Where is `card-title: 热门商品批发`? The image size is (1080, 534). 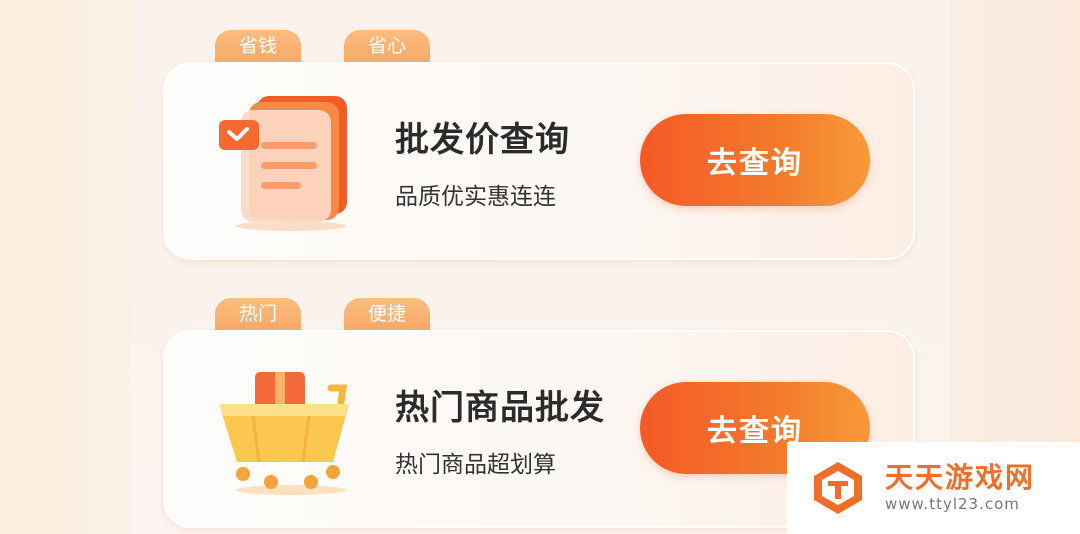 card-title: 热门商品批发 is located at coordinates (500, 408).